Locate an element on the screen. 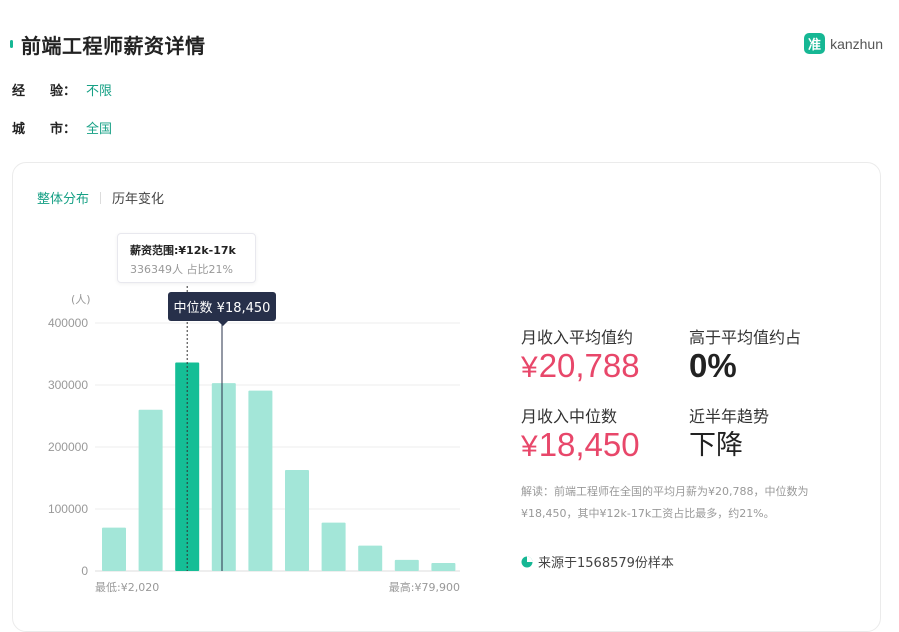 The height and width of the screenshot is (632, 899). stat-average-label: 月收入平均值约 is located at coordinates (577, 337).